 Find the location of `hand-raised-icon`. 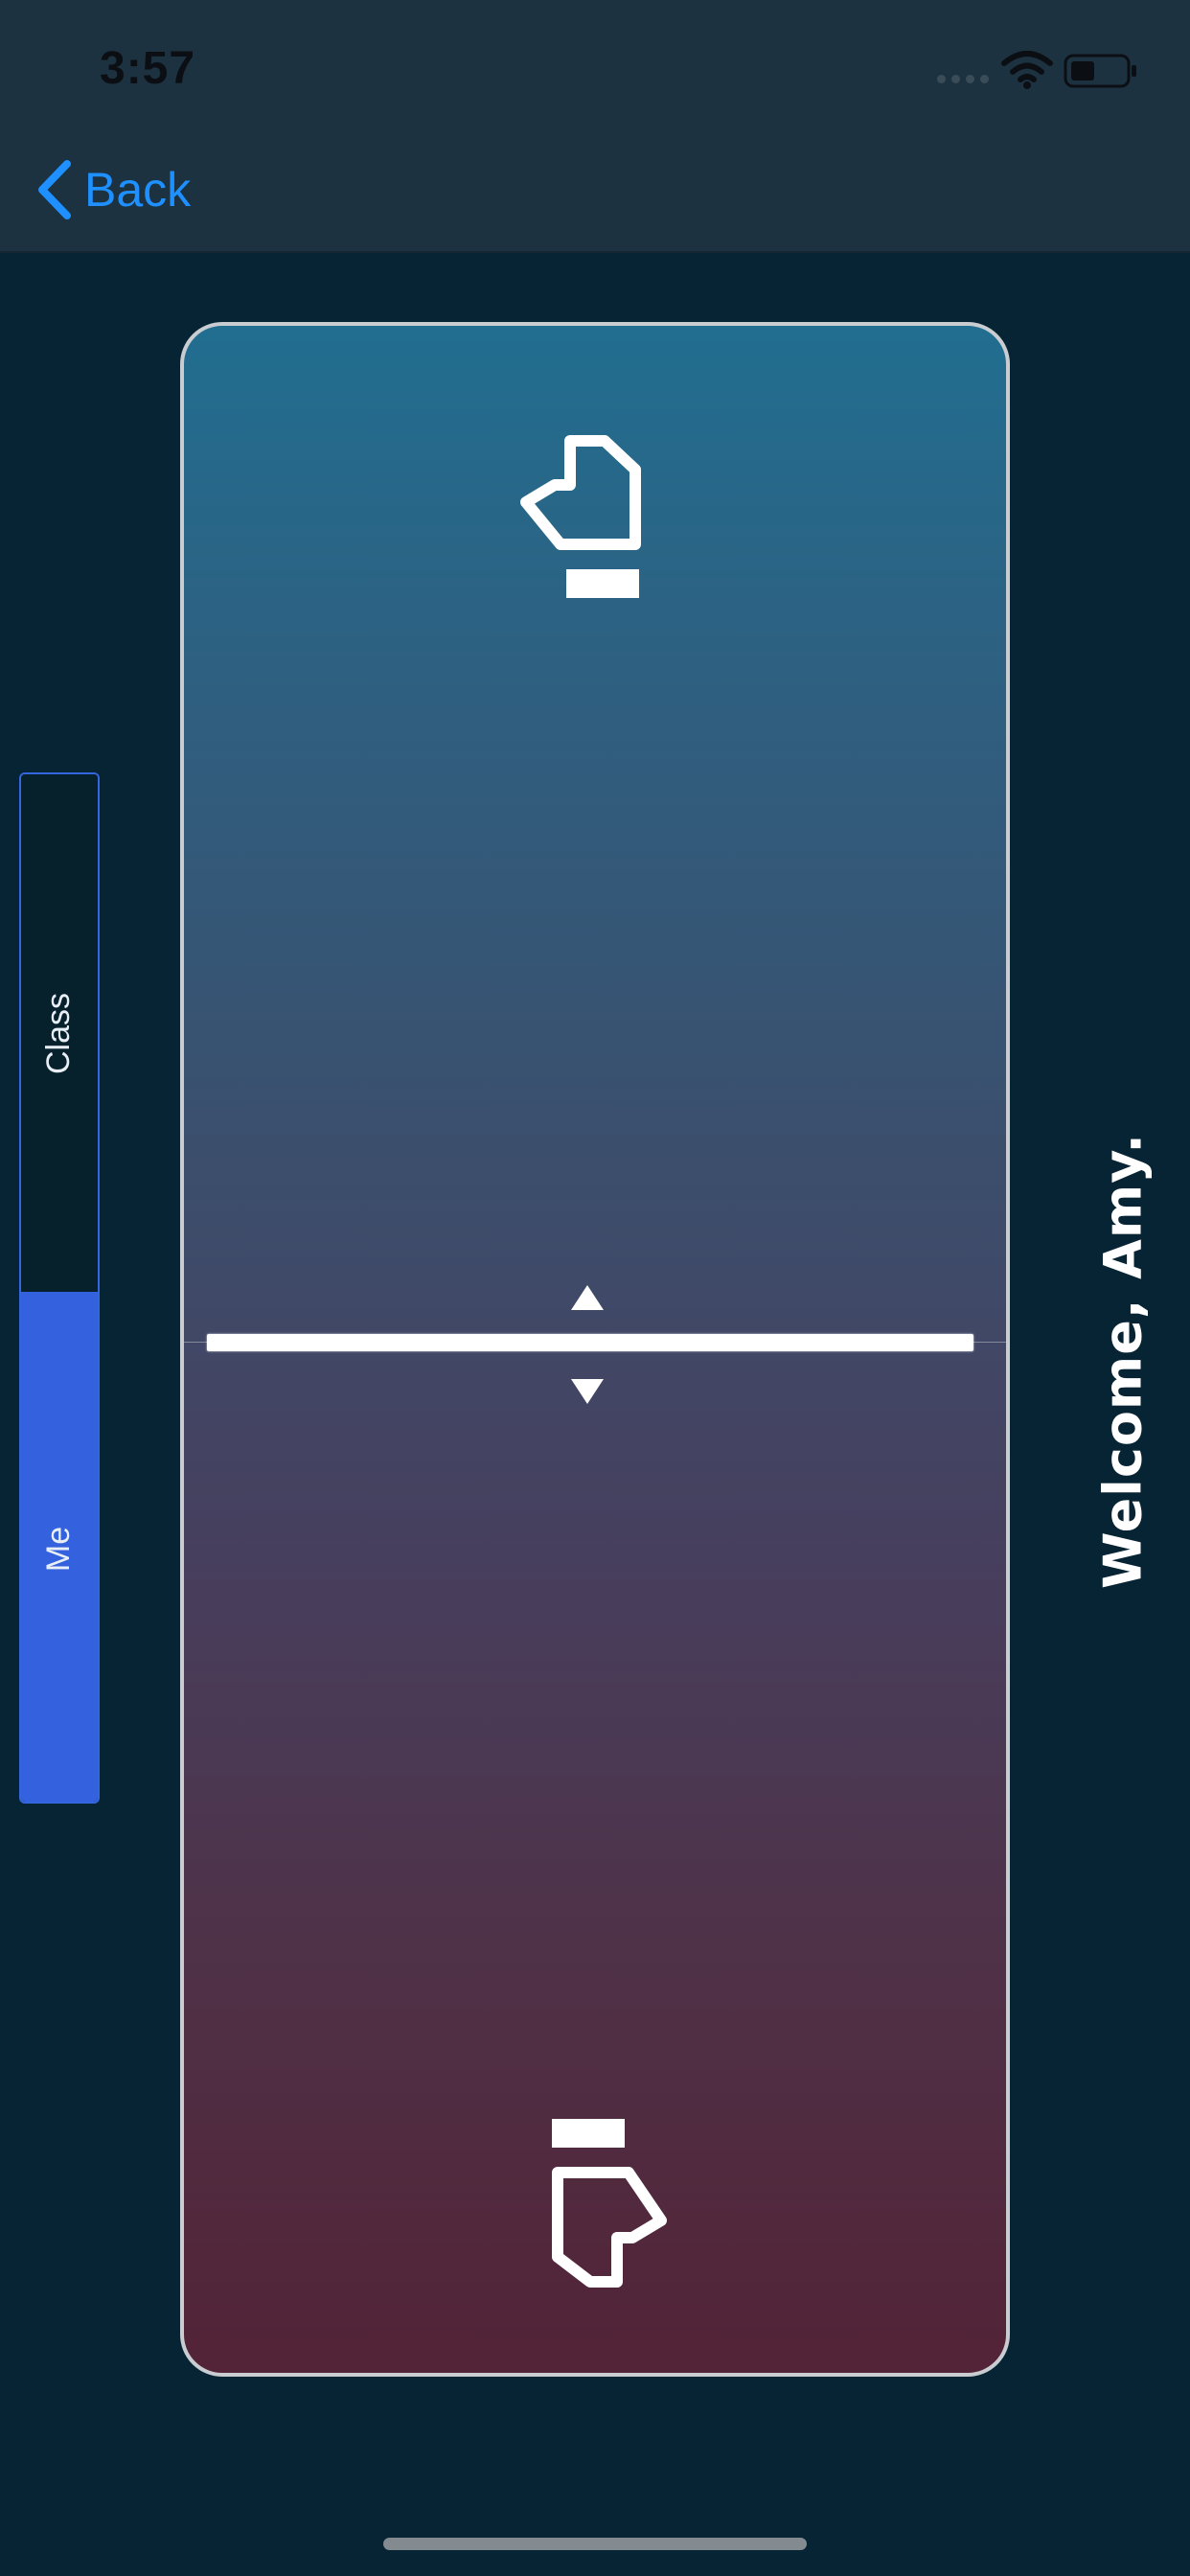

hand-raised-icon is located at coordinates (580, 516).